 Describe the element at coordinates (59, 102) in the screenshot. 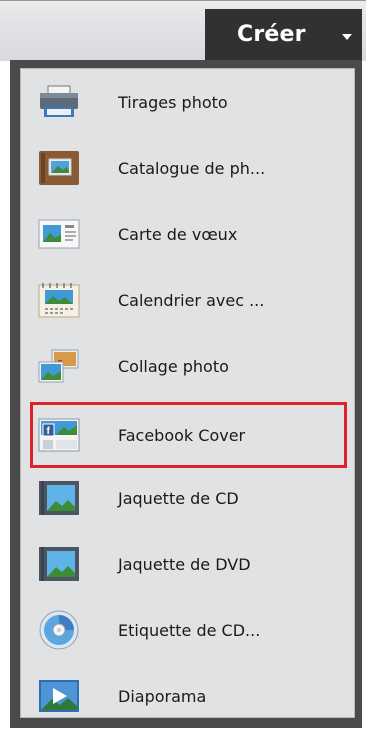

I see `printer-icon` at that location.